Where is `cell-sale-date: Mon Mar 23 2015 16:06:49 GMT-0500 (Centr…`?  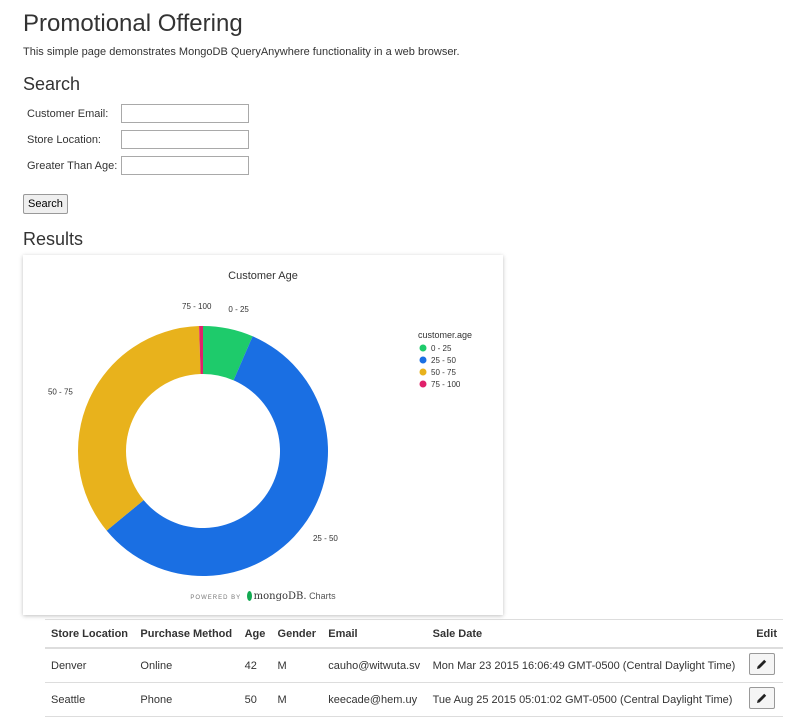
cell-sale-date: Mon Mar 23 2015 16:06:49 GMT-0500 (Centr… is located at coordinates (584, 665).